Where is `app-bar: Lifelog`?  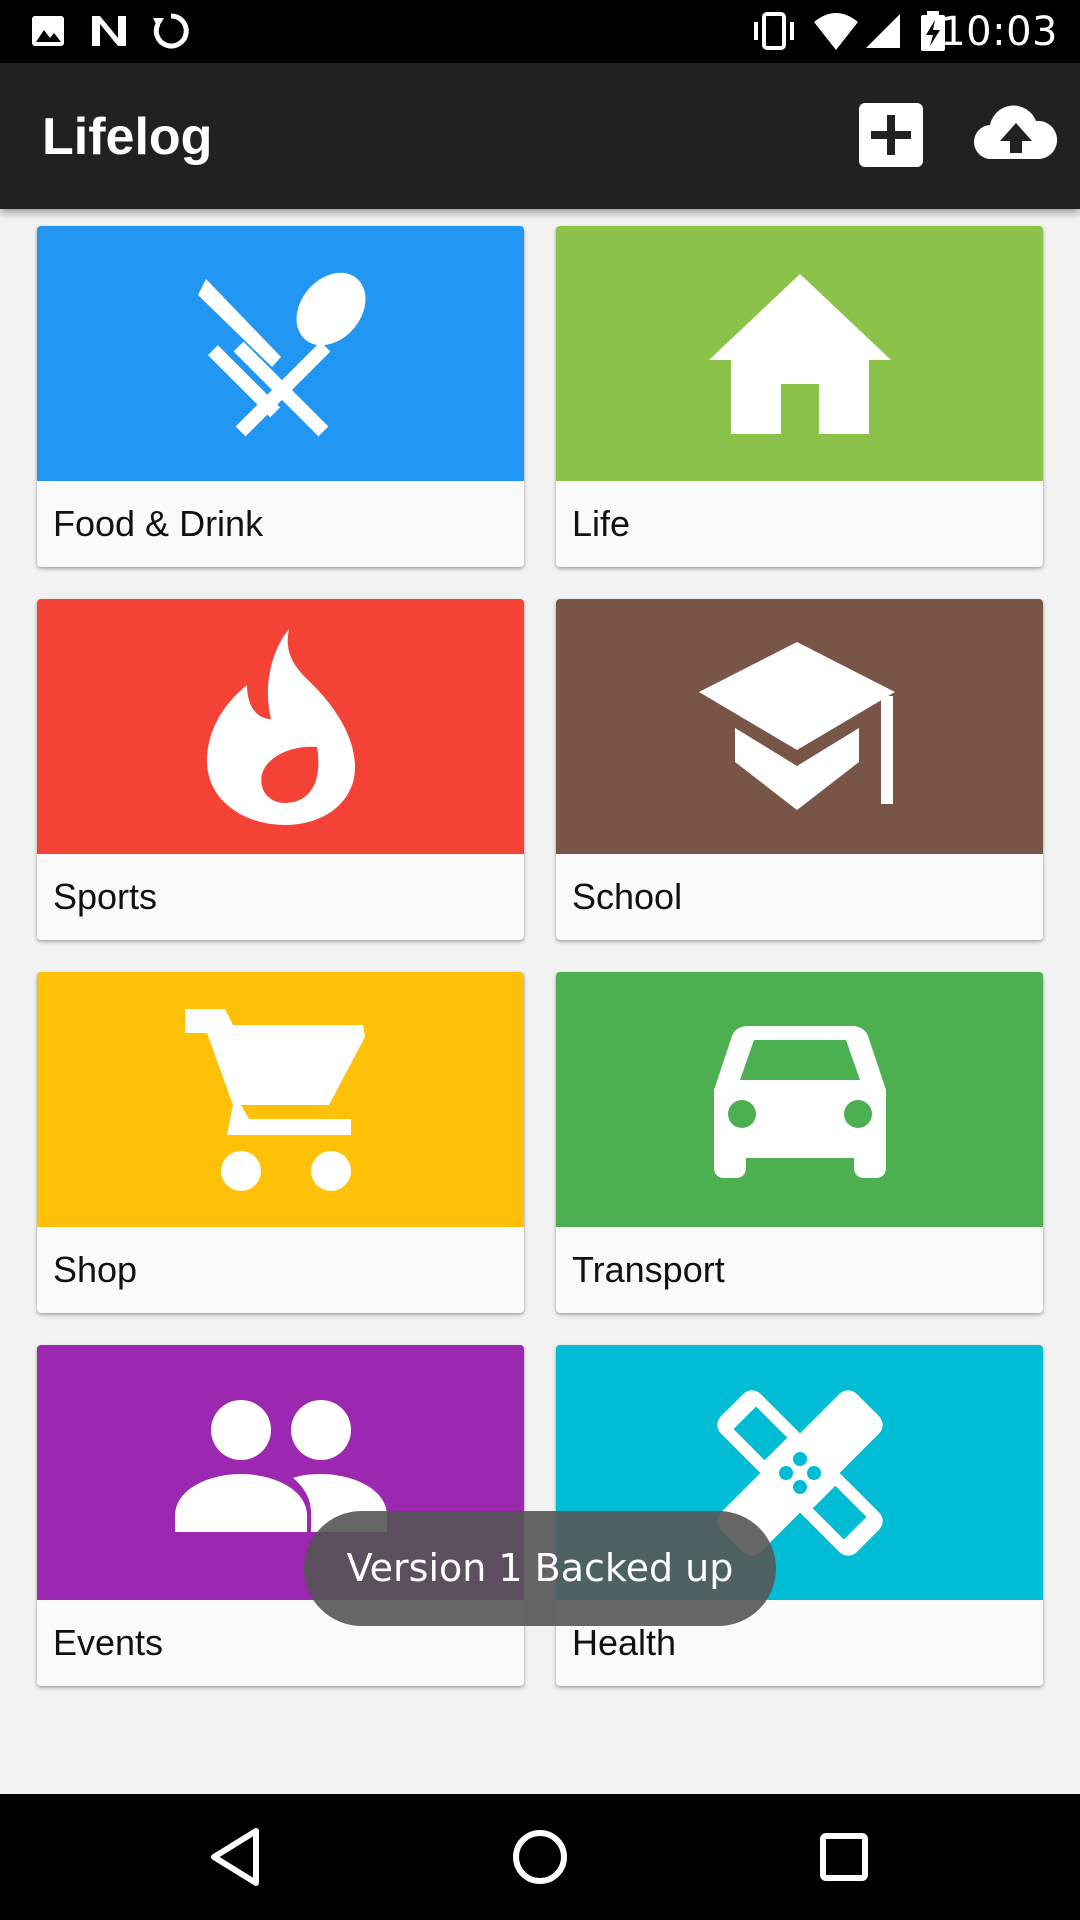 app-bar: Lifelog is located at coordinates (540, 136).